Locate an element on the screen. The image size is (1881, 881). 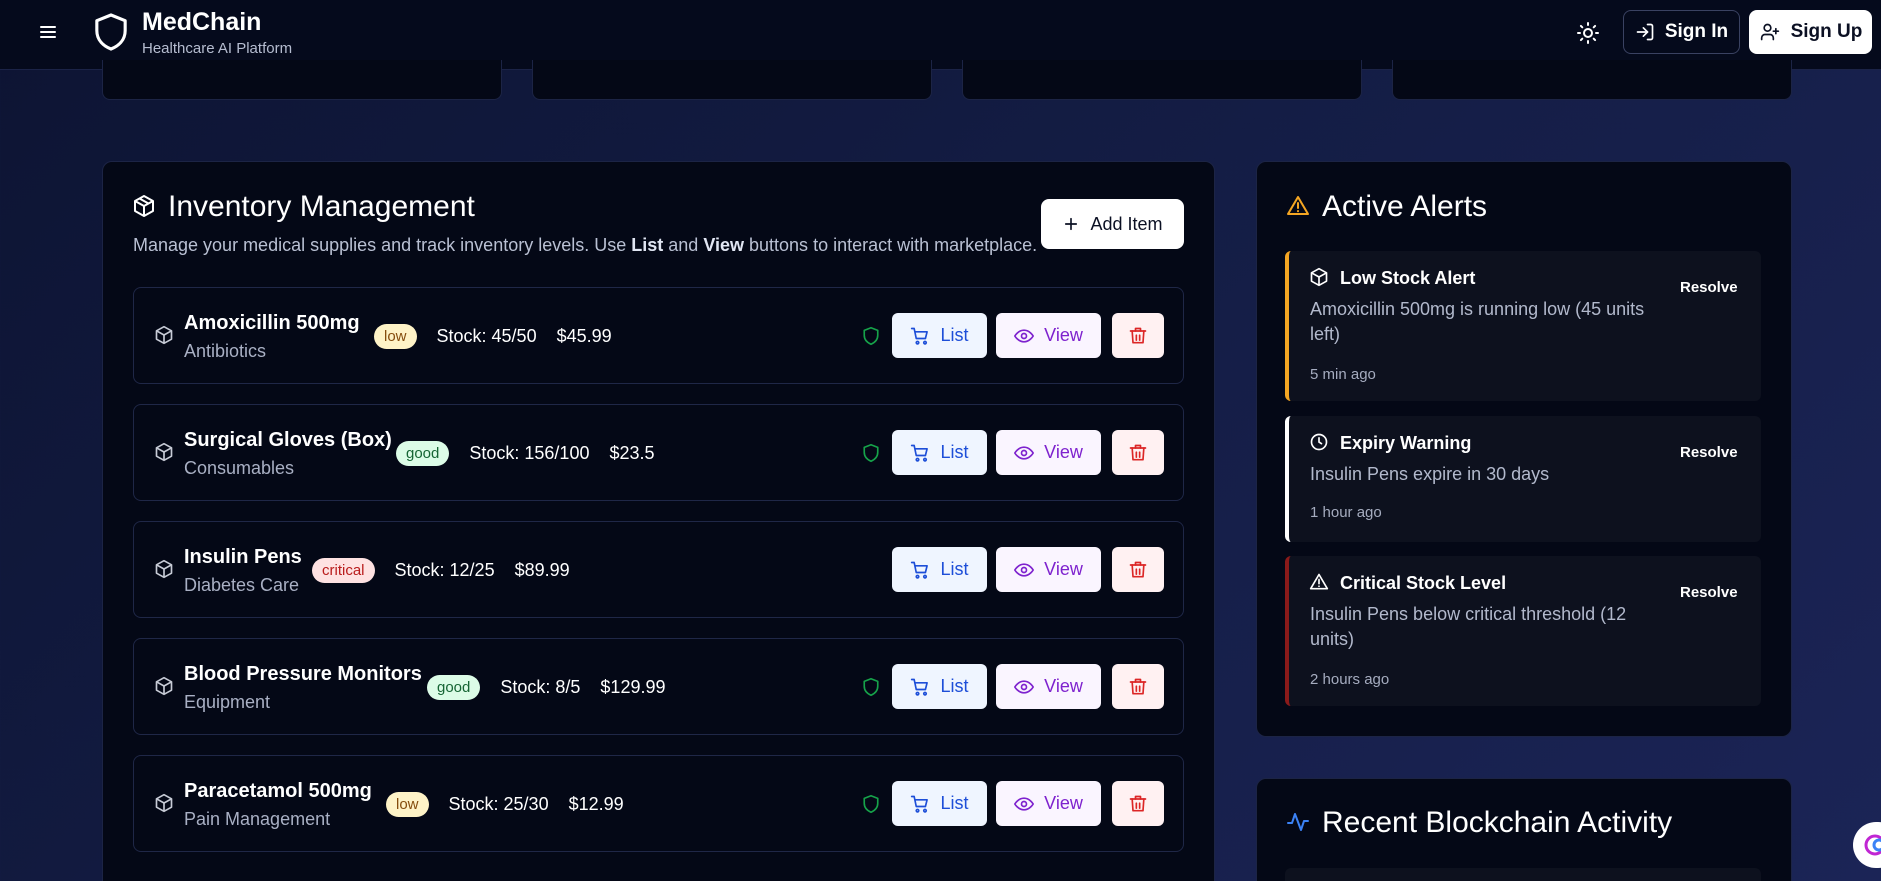
add-item-button: Add Item is located at coordinates (1112, 224).